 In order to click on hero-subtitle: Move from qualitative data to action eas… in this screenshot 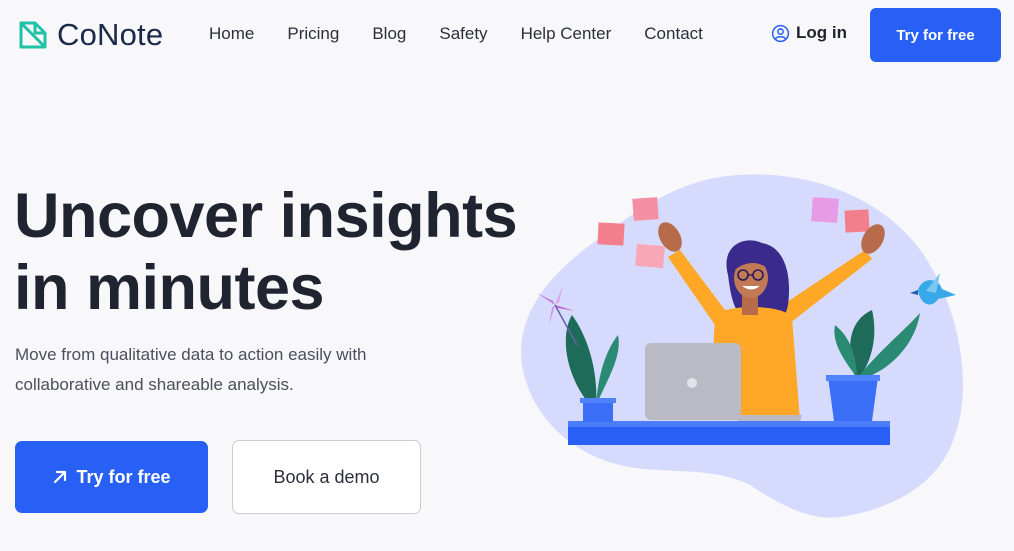, I will do `click(191, 369)`.